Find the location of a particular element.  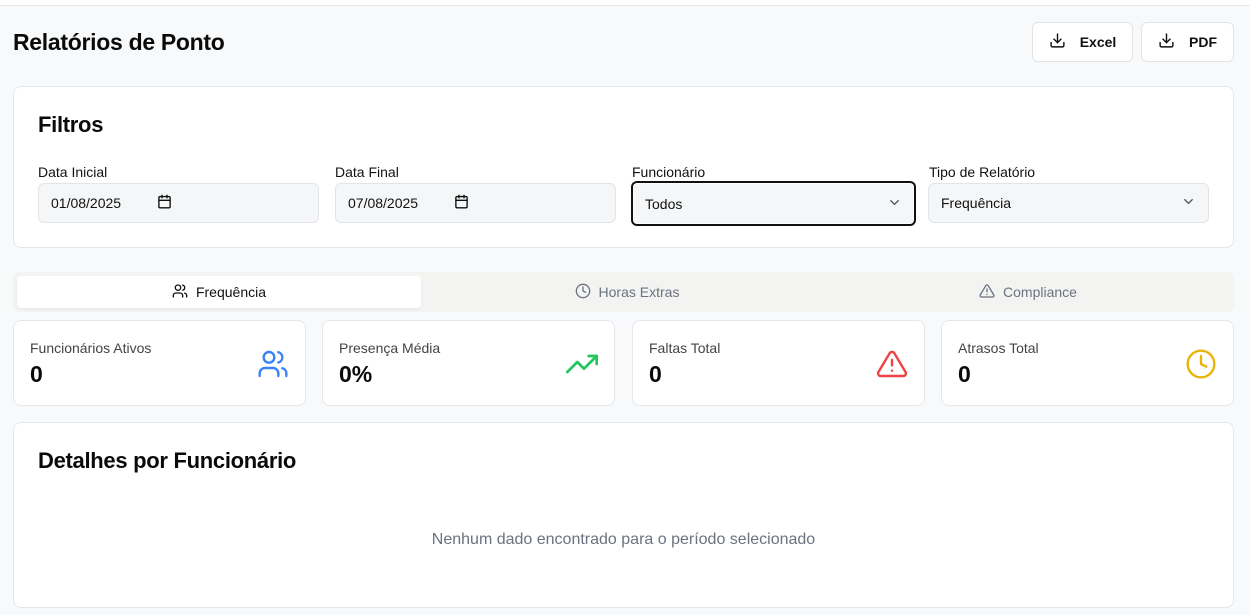

tab-frequencia: Frequência is located at coordinates (219, 292).